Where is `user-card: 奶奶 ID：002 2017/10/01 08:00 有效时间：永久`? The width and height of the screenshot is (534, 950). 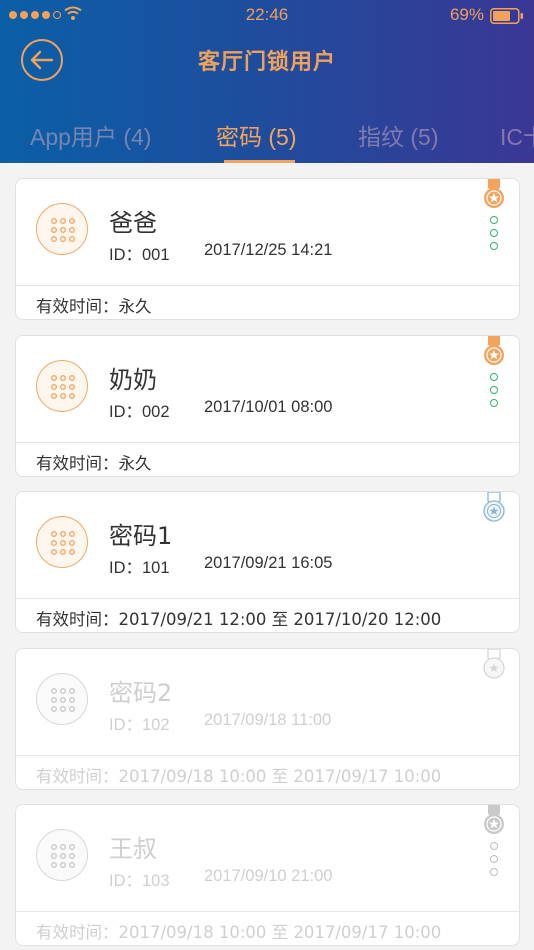 user-card: 奶奶 ID：002 2017/10/01 08:00 有效时间：永久 is located at coordinates (267, 406).